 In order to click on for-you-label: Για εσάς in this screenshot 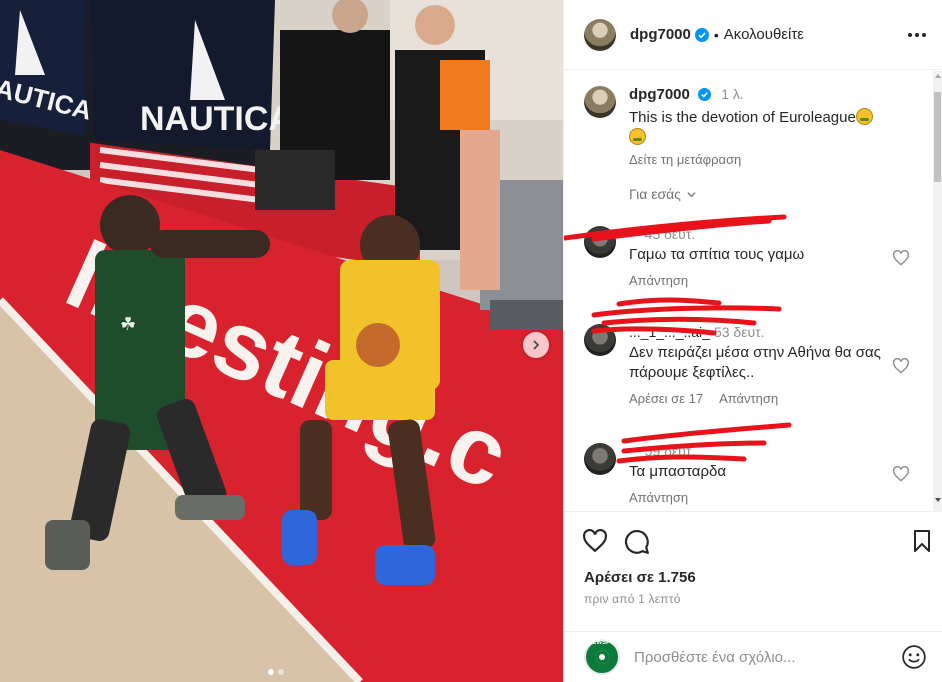, I will do `click(655, 194)`.